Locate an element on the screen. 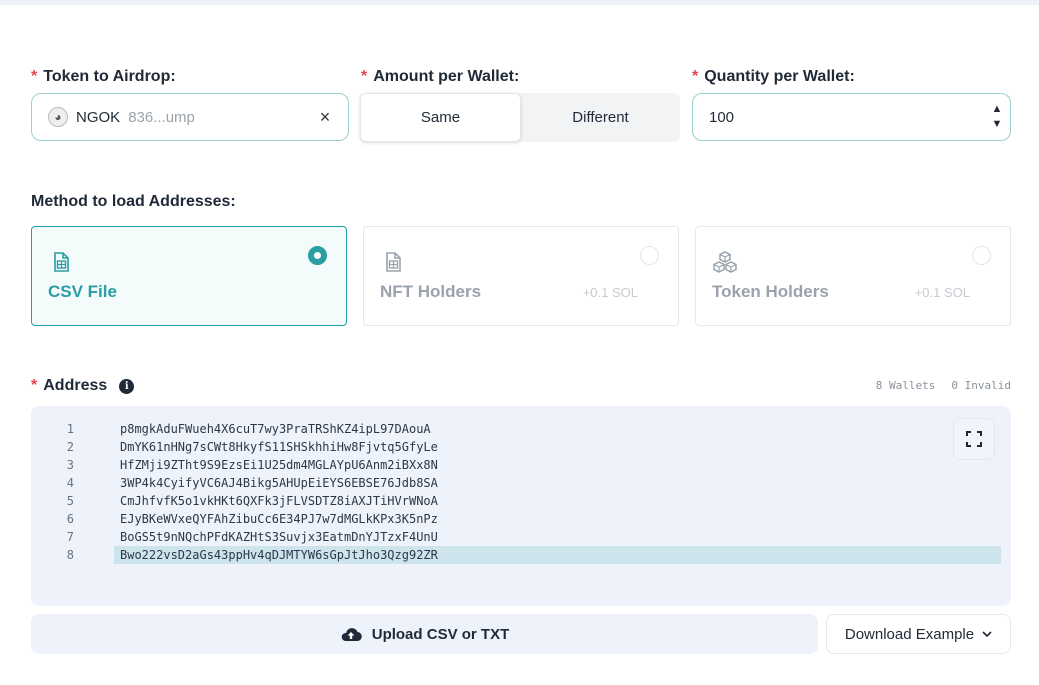  amount-label-row: * Amount per Wallet: is located at coordinates (440, 77).